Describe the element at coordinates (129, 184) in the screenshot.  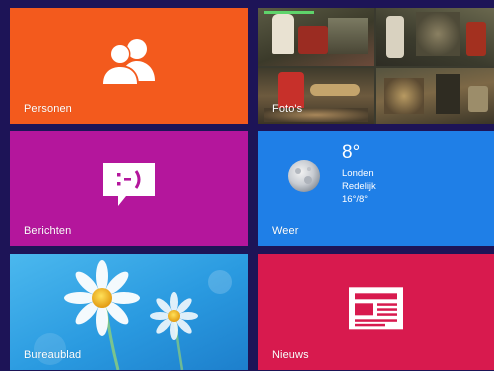
I see `message-icon` at that location.